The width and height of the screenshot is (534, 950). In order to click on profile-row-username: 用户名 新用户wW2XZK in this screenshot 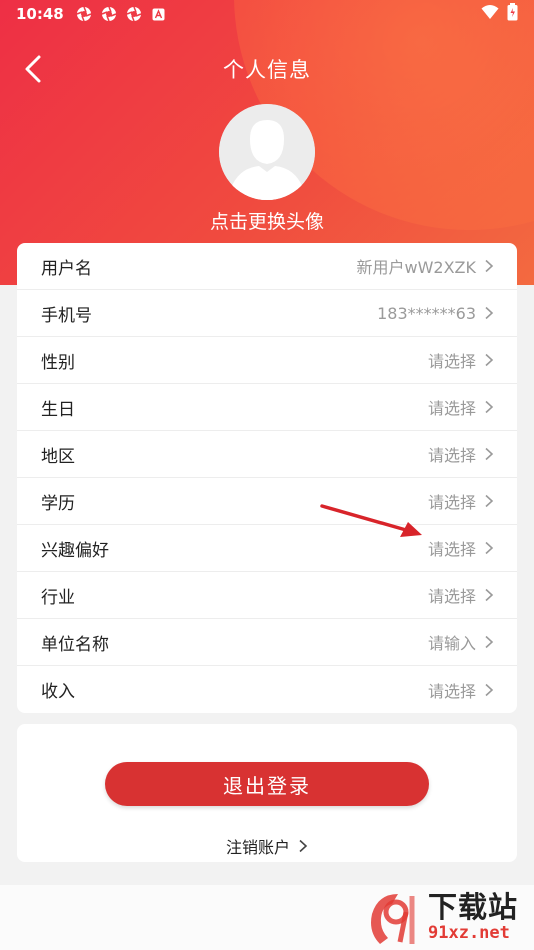, I will do `click(267, 266)`.